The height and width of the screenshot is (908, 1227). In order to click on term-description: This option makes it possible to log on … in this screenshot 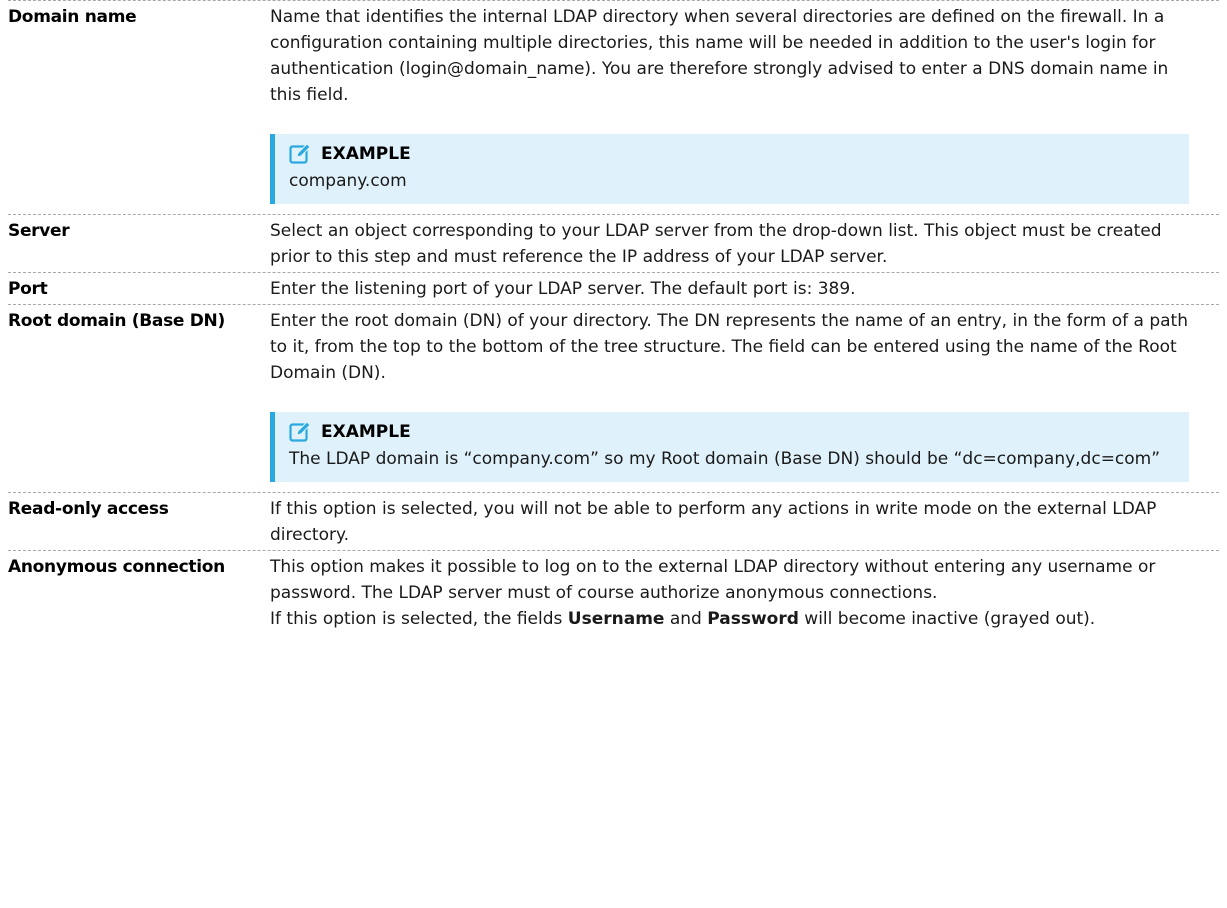, I will do `click(744, 593)`.